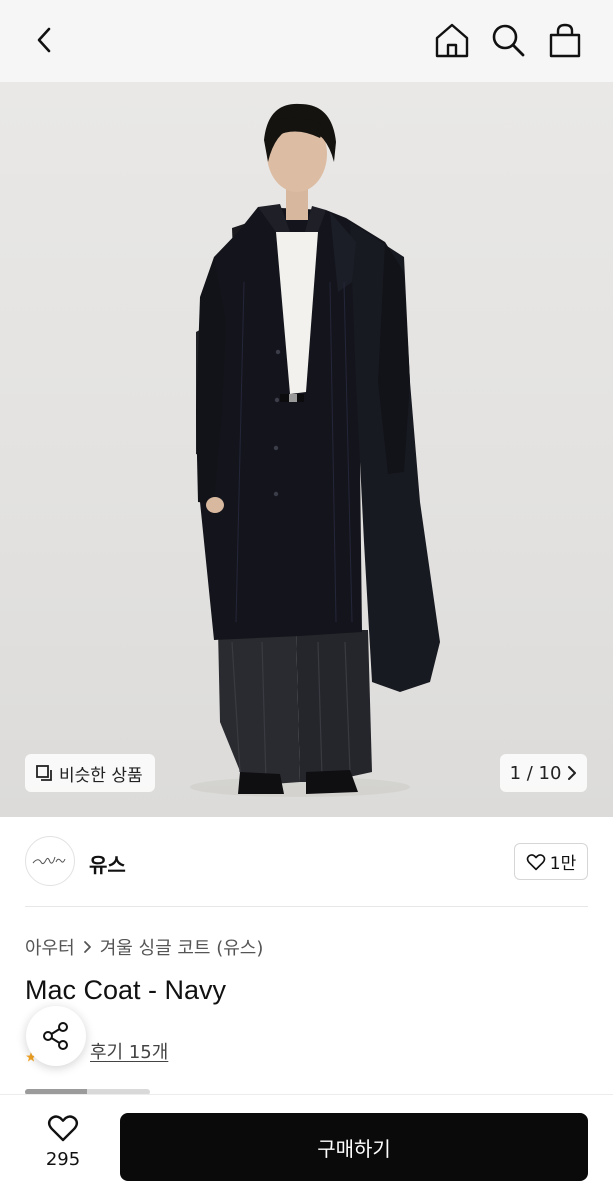 The width and height of the screenshot is (613, 1200). I want to click on pager-text: 1 / 10, so click(535, 773).